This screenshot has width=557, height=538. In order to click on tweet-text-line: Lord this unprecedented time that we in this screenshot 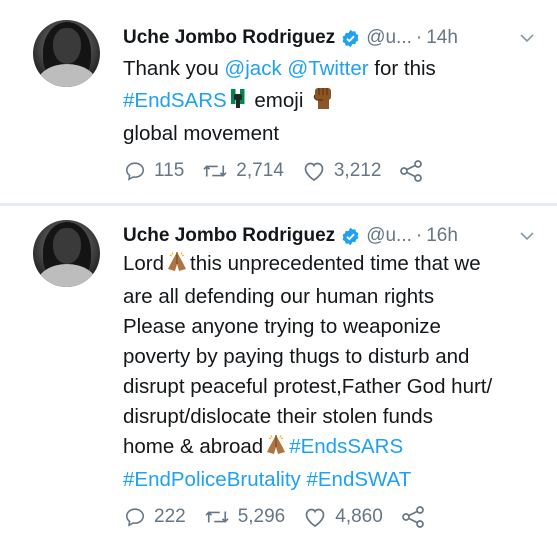, I will do `click(328, 265)`.